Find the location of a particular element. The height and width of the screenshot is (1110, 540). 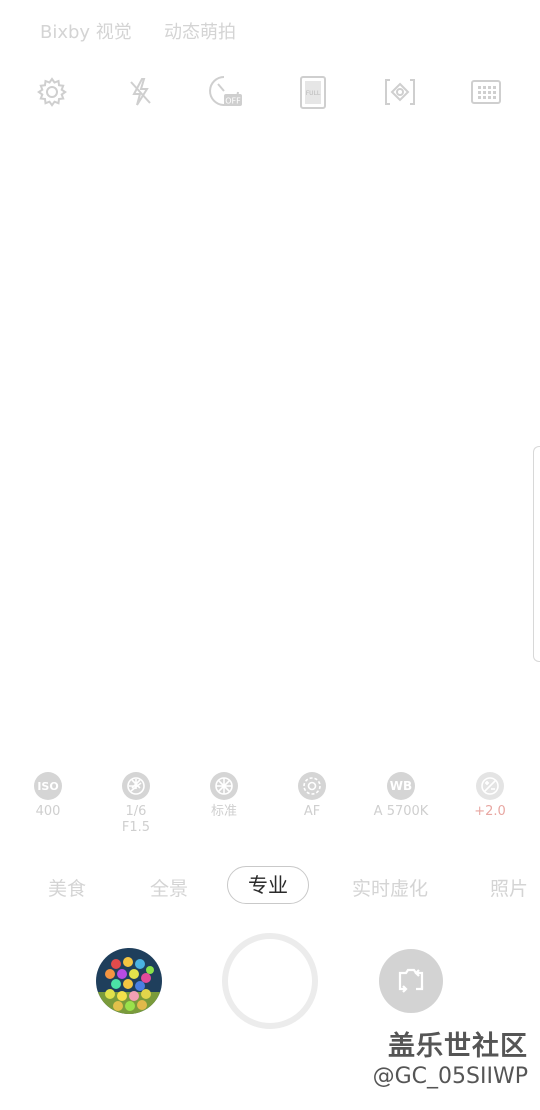

exposure-value: +2.0 is located at coordinates (490, 811).